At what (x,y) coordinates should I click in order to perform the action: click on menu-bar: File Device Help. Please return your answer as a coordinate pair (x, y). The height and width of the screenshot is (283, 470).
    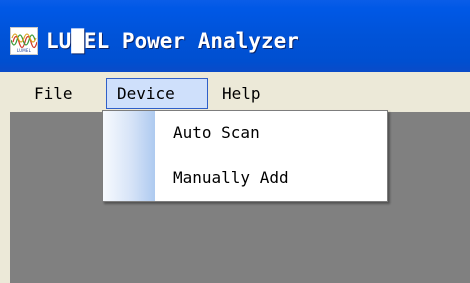
    Looking at the image, I should click on (235, 92).